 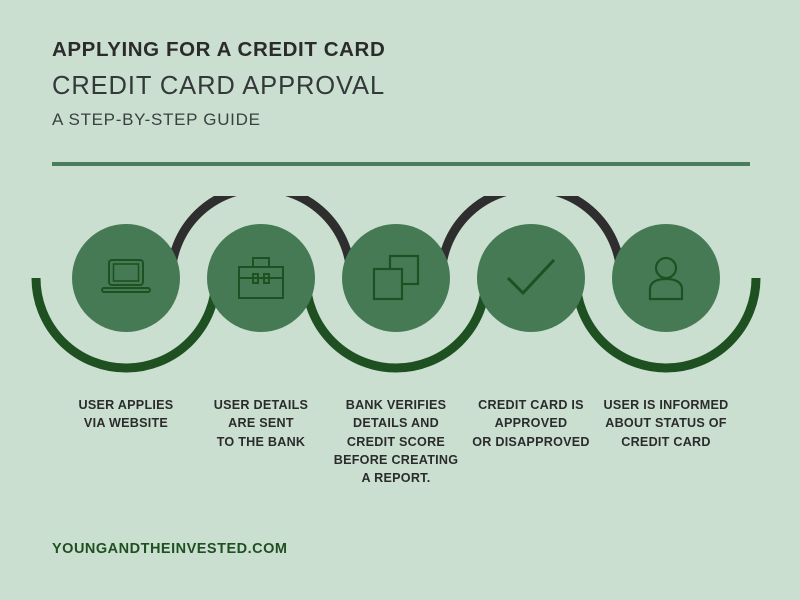 I want to click on caption-line: TO THE BANK, so click(x=261, y=441).